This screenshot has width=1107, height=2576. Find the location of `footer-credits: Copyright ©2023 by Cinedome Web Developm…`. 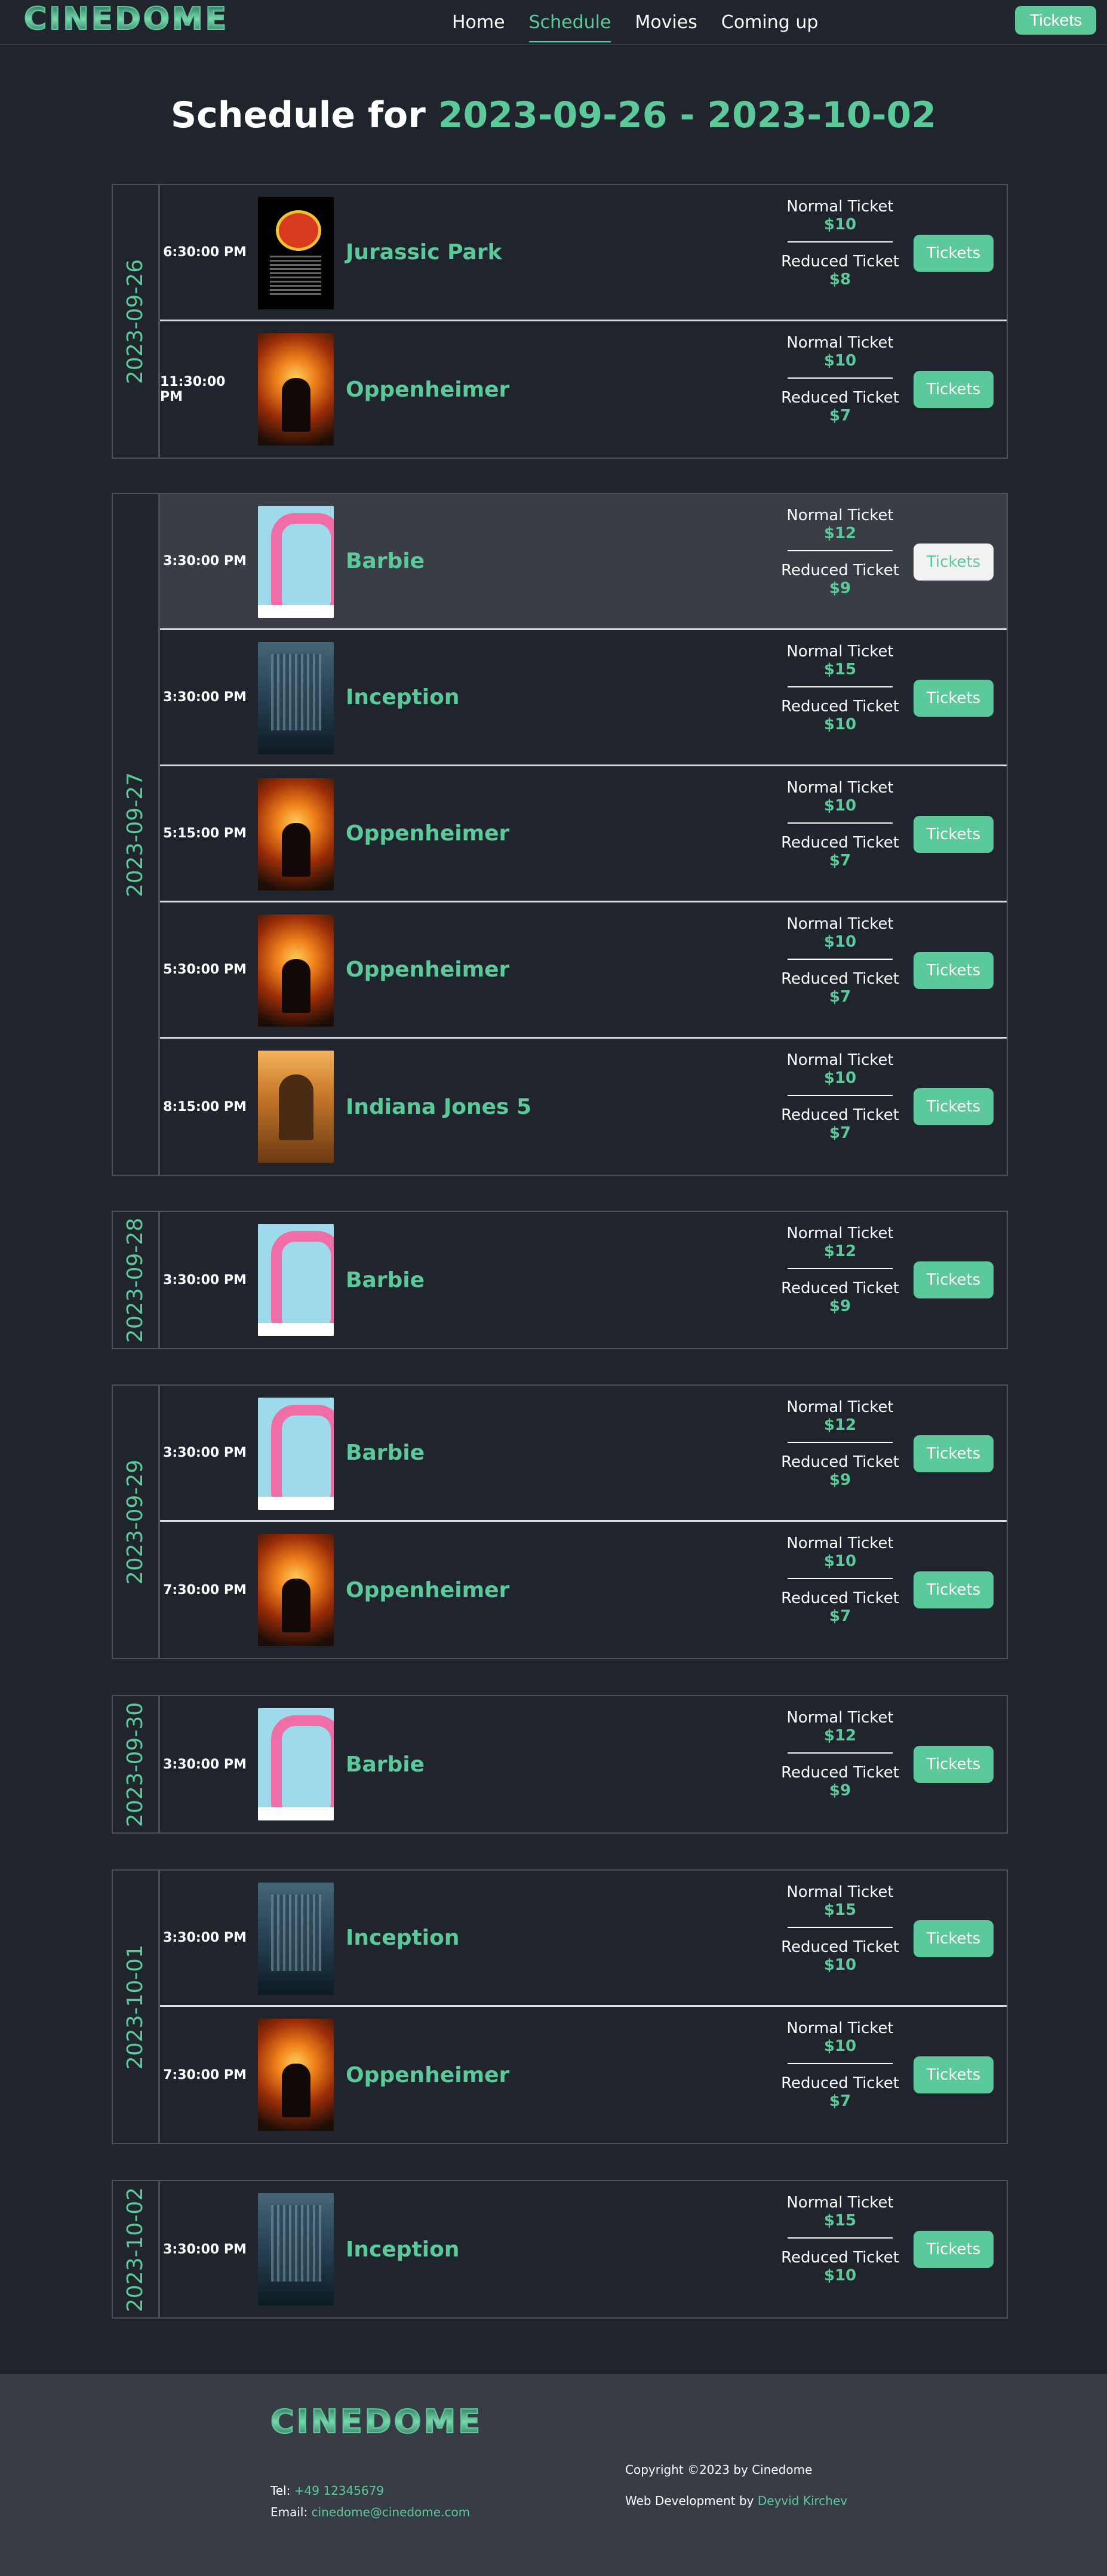

footer-credits: Copyright ©2023 by Cinedome Web Developm… is located at coordinates (736, 2485).